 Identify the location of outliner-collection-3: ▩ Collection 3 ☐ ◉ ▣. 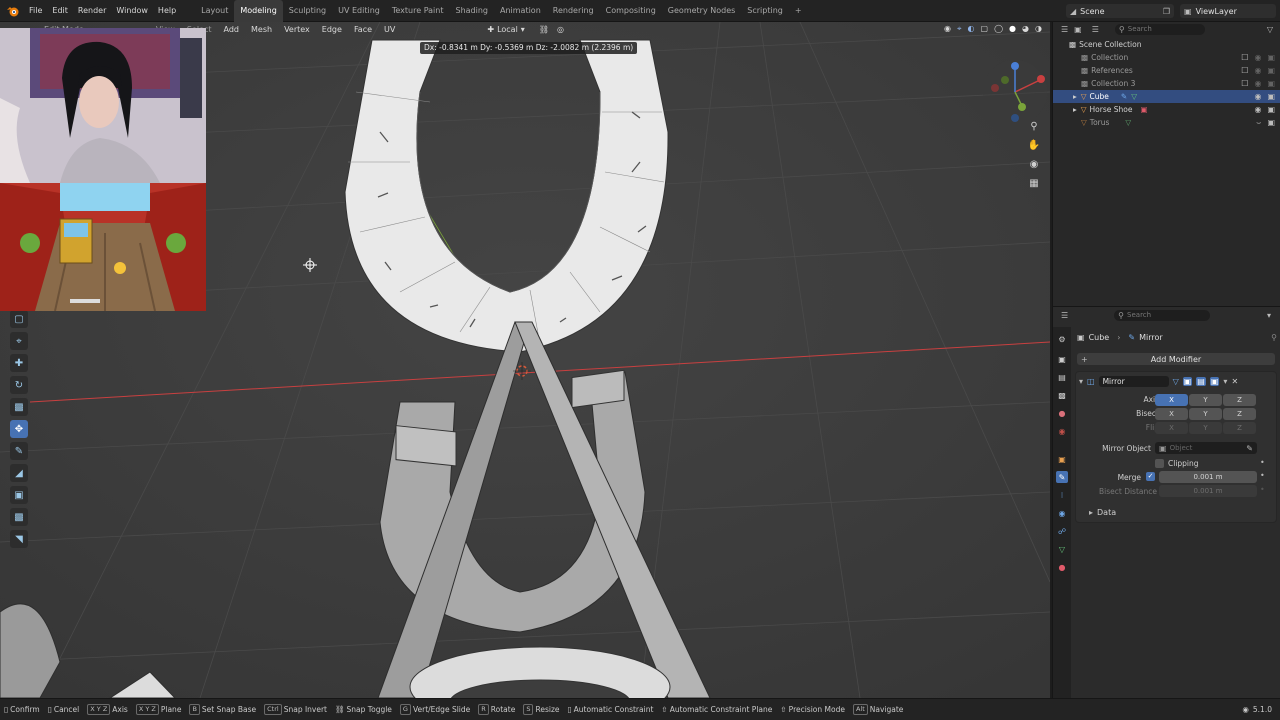
(1166, 83).